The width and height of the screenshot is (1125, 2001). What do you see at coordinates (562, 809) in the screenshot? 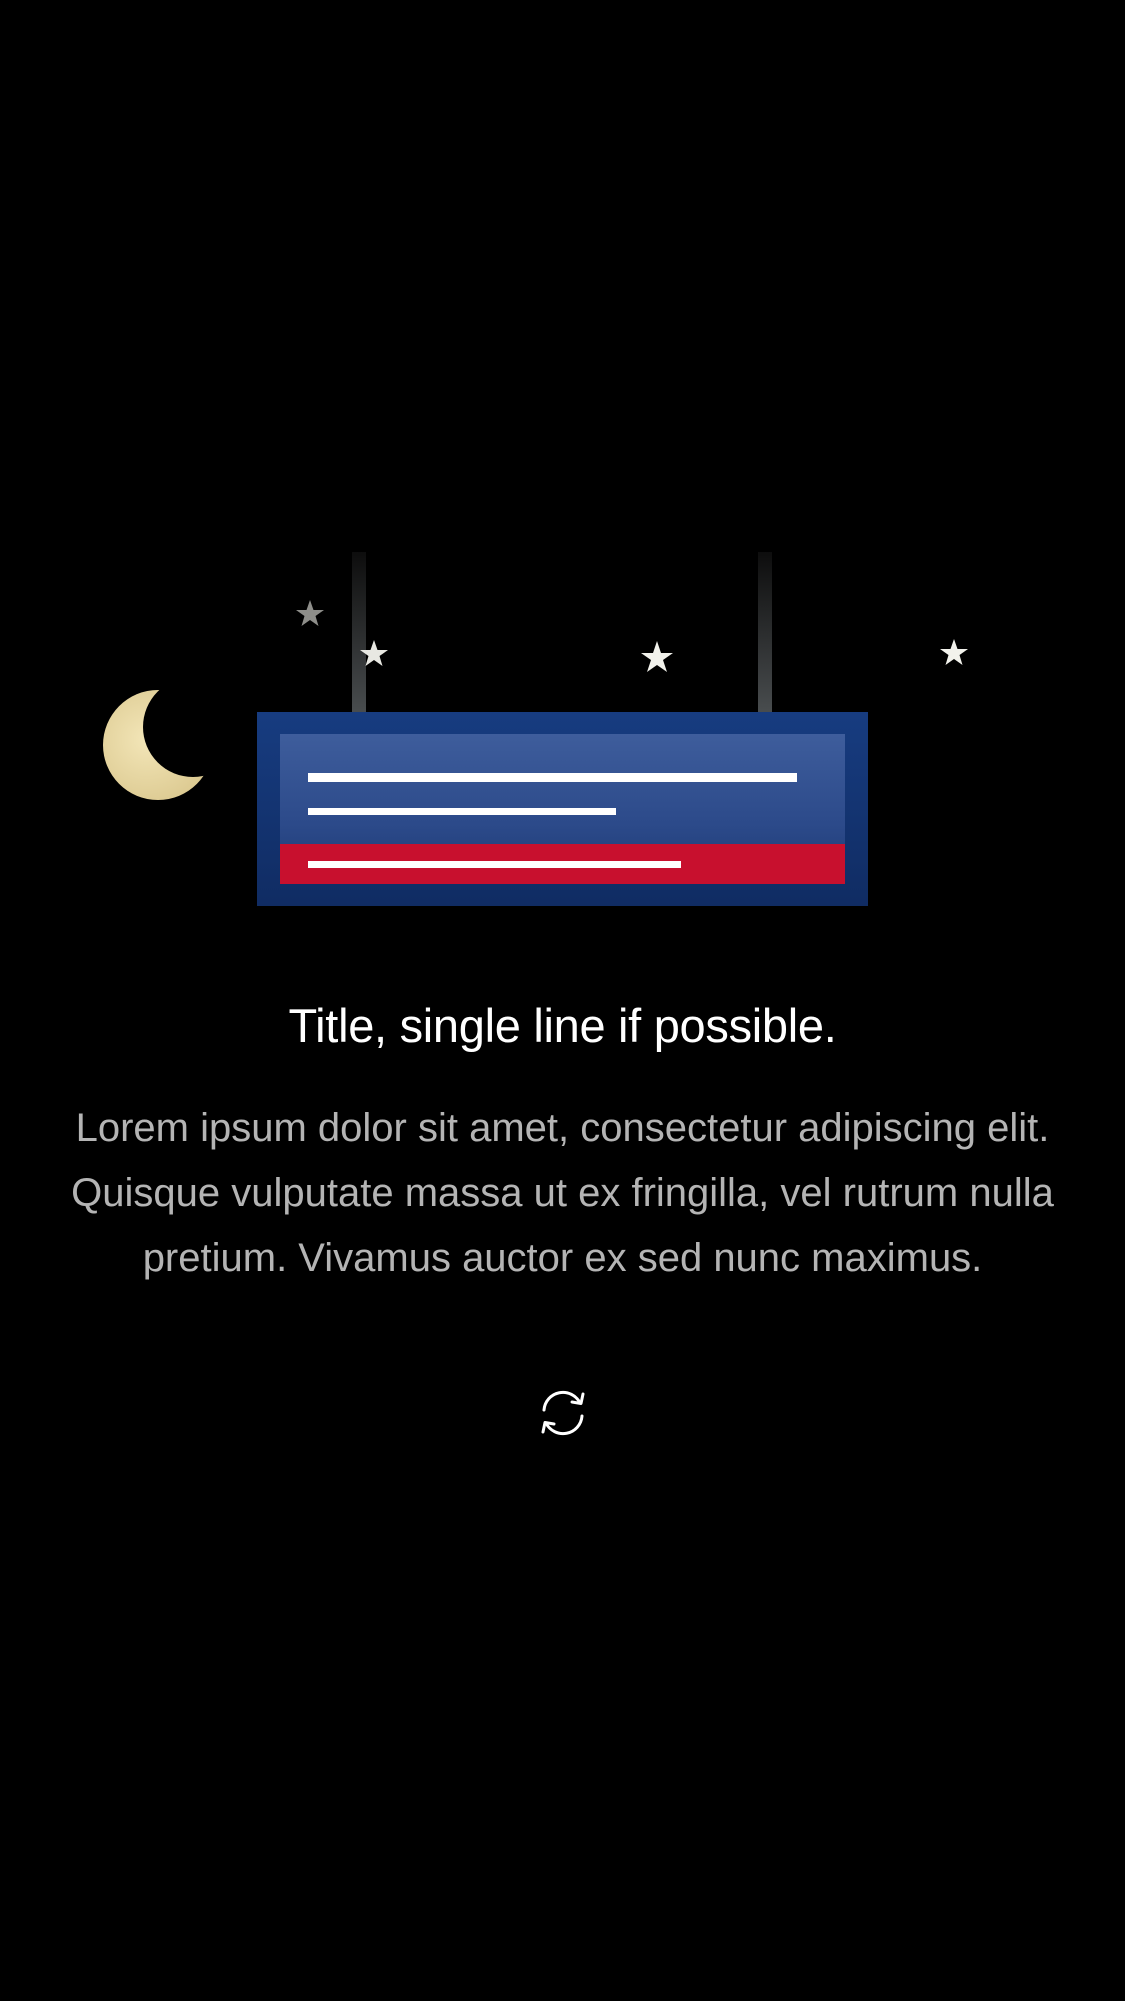
I see `hanging-sign` at bounding box center [562, 809].